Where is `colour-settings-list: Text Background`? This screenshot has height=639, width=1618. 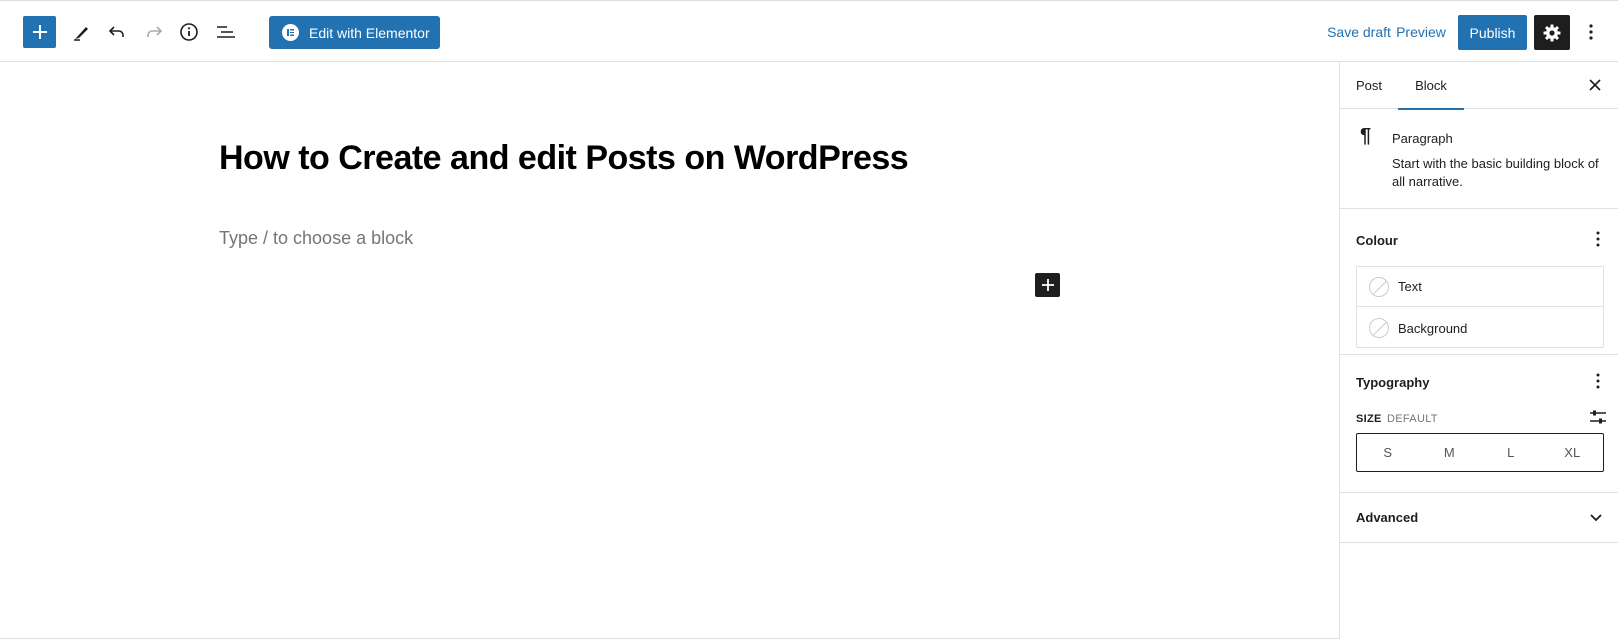 colour-settings-list: Text Background is located at coordinates (1480, 307).